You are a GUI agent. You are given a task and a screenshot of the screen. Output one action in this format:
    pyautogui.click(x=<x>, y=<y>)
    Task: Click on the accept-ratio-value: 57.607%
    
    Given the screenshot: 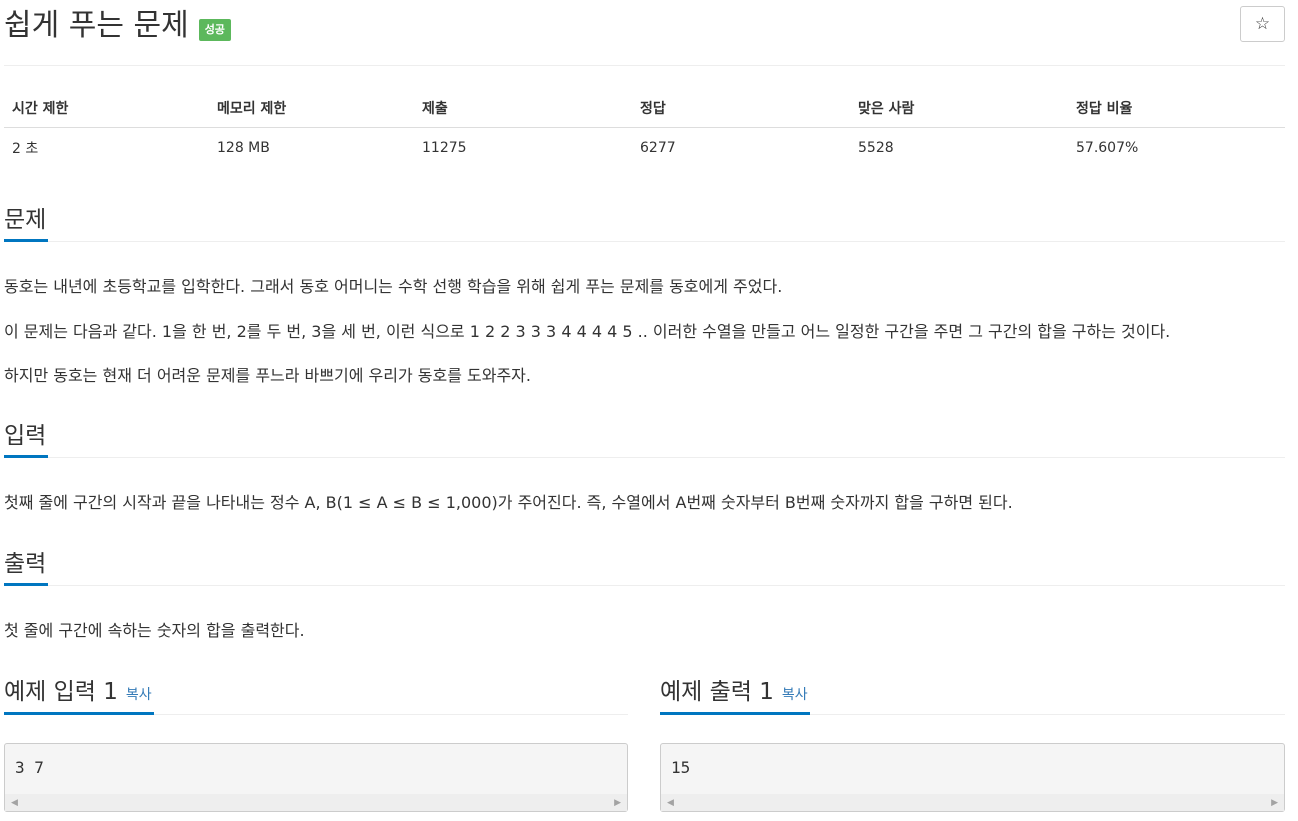 What is the action you would take?
    pyautogui.click(x=1107, y=148)
    